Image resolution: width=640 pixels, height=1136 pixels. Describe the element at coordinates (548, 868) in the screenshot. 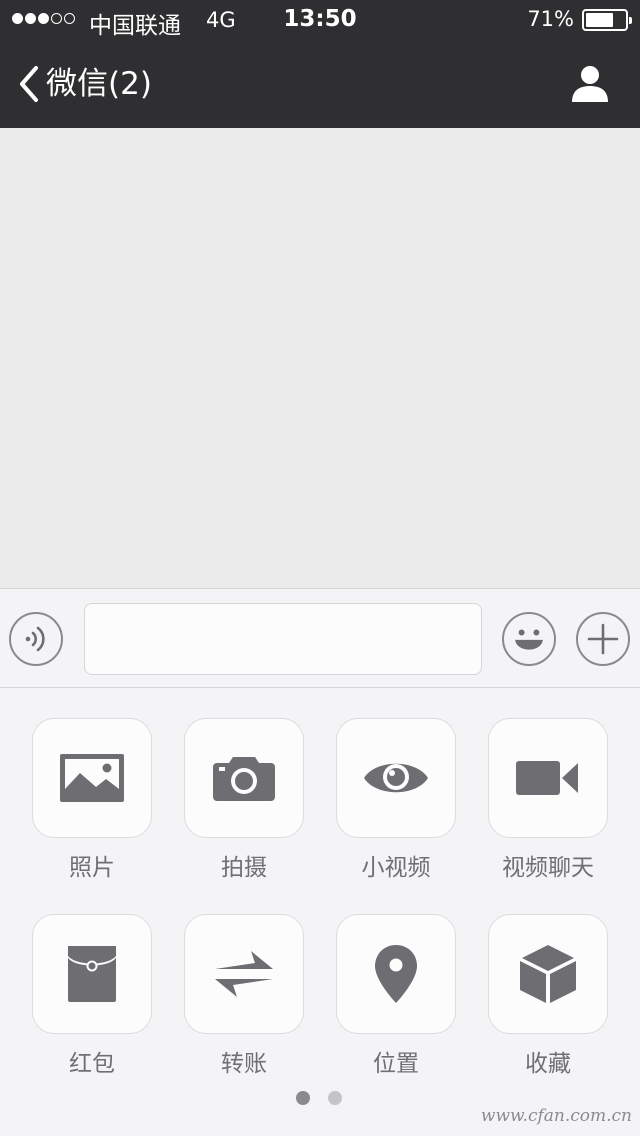

I see `tile-label: 视频聊天` at that location.